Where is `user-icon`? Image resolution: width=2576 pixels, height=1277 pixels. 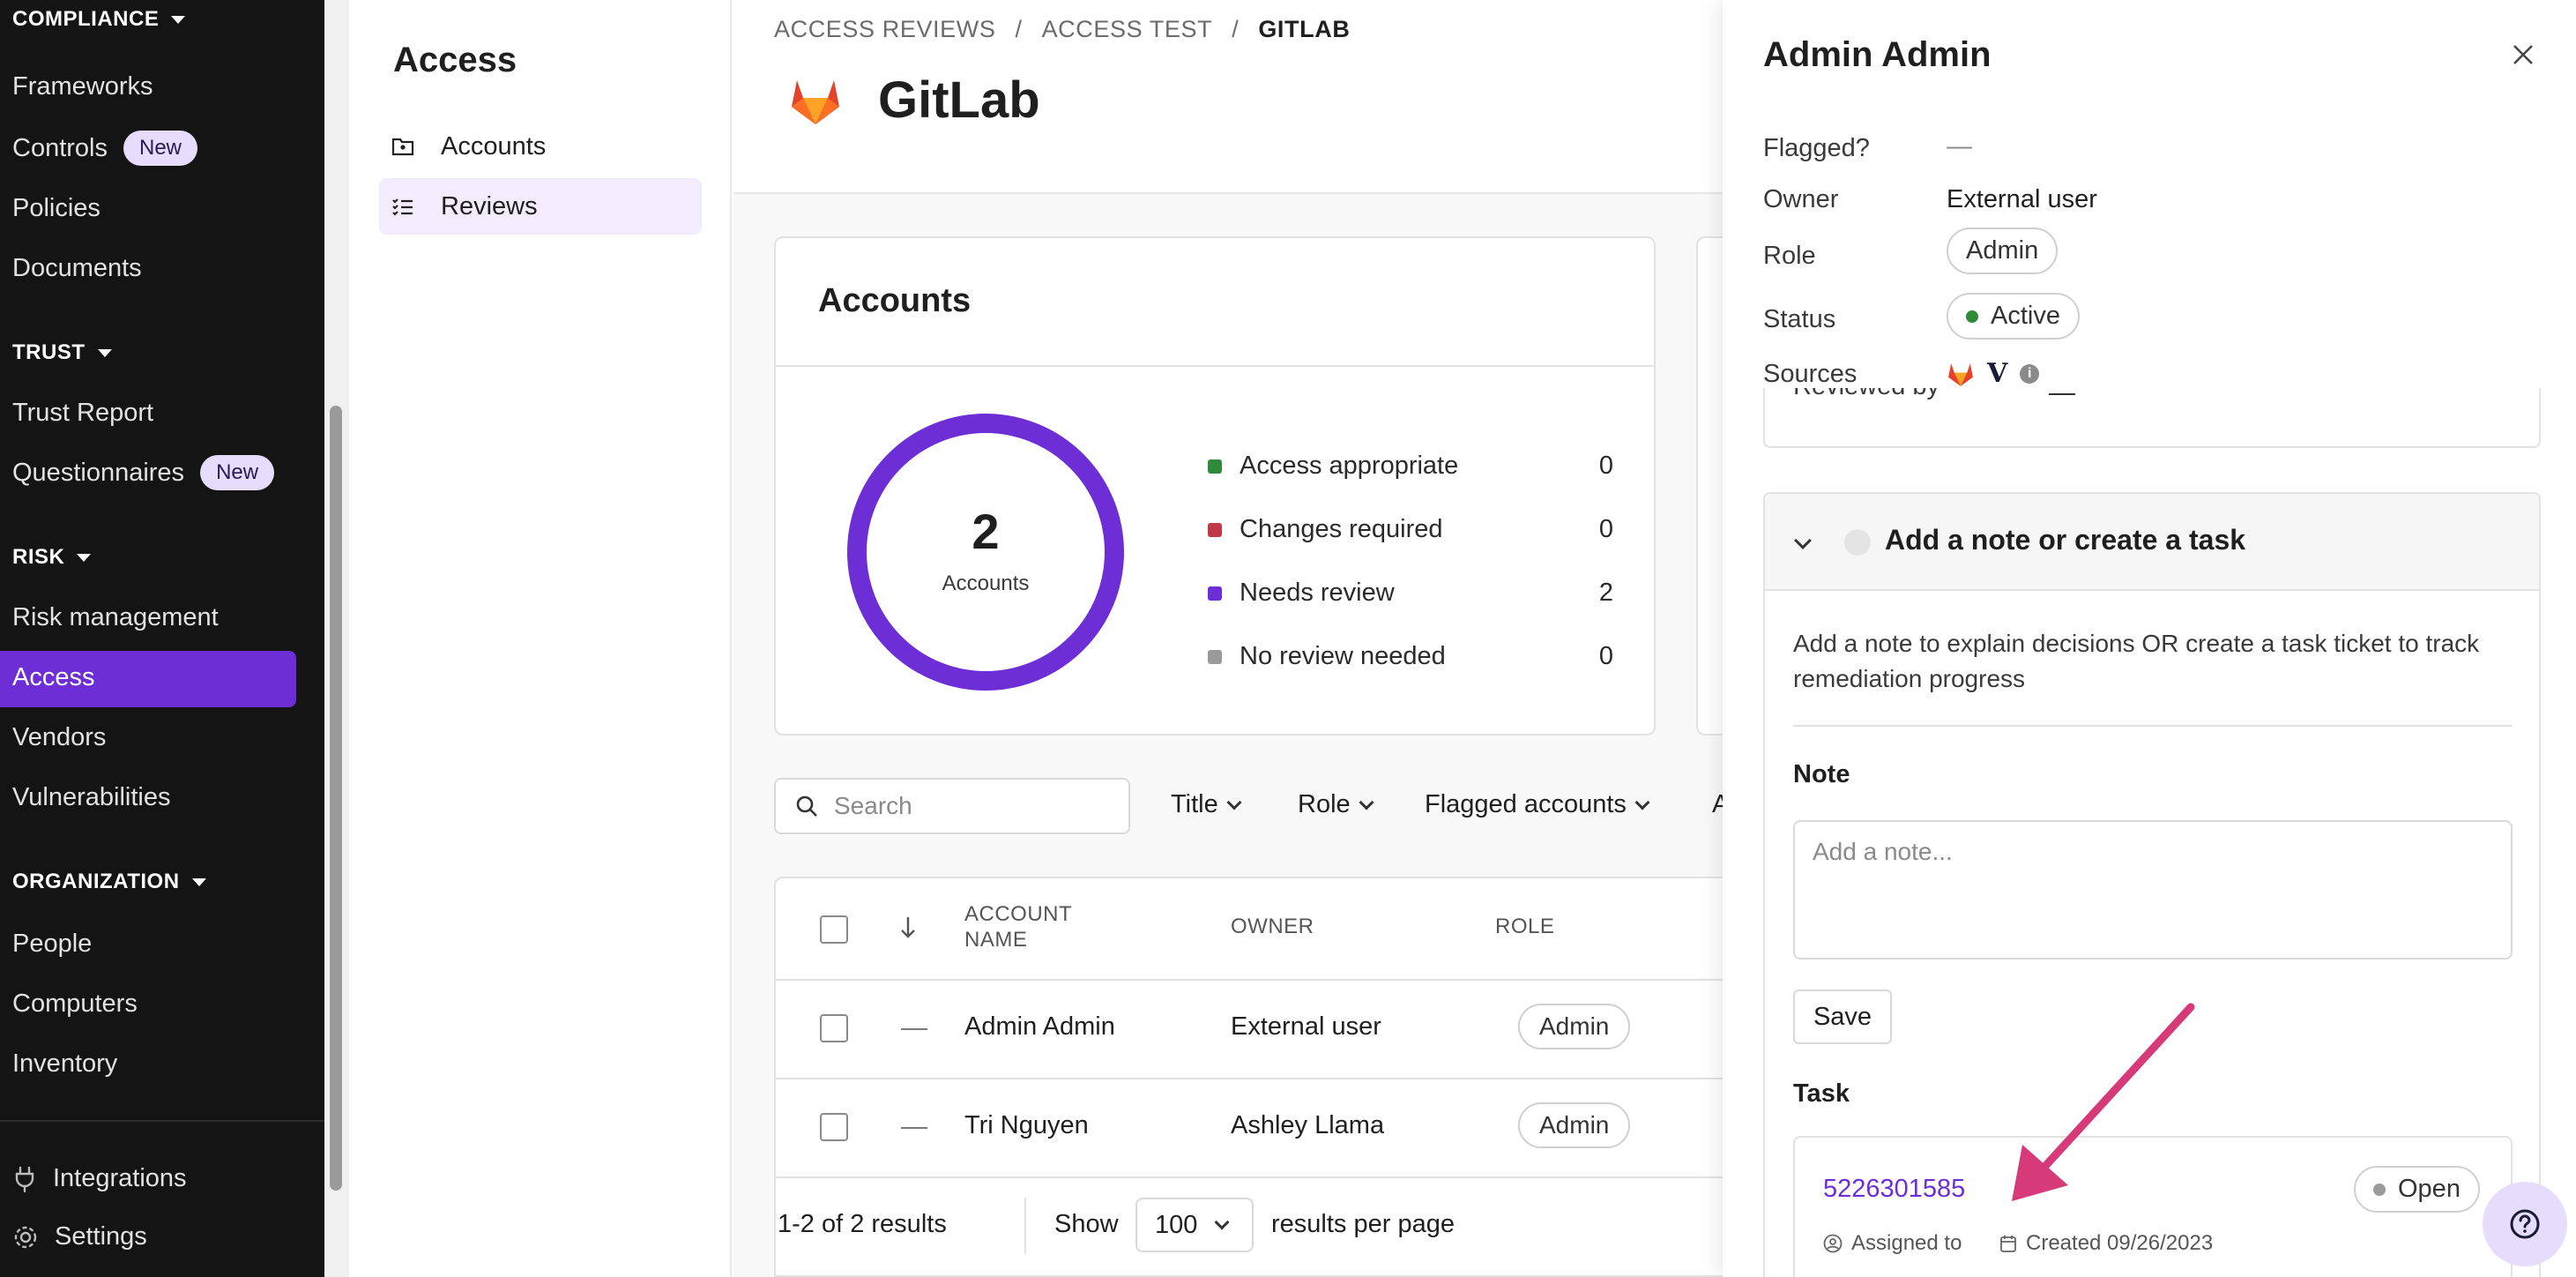 user-icon is located at coordinates (1833, 1243).